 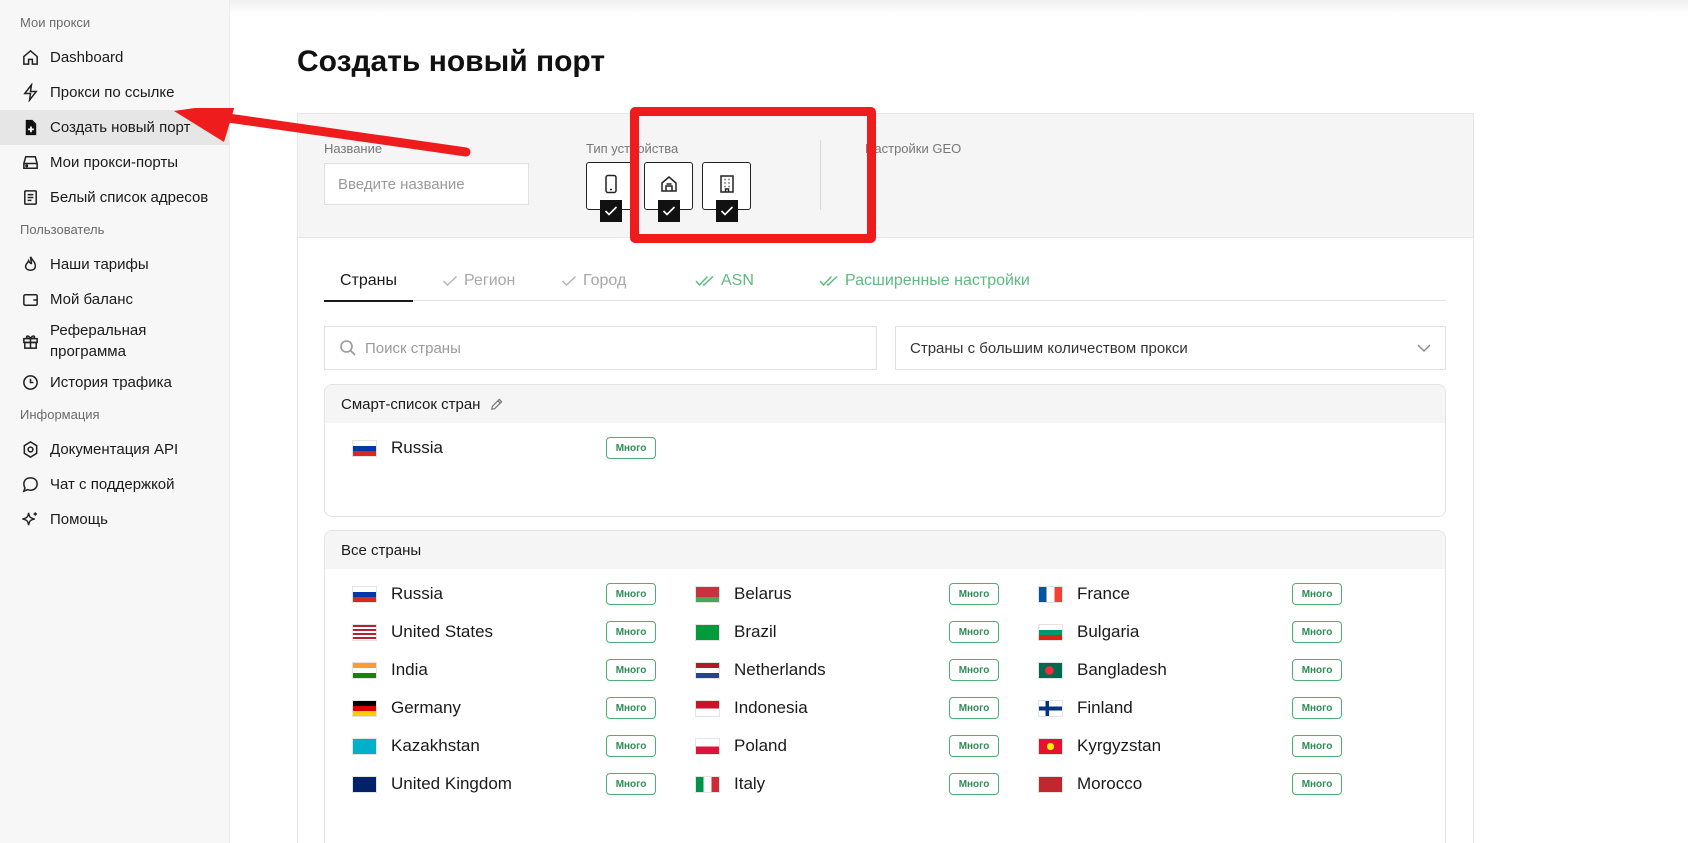 What do you see at coordinates (451, 783) in the screenshot?
I see `country-name: United Kingdom` at bounding box center [451, 783].